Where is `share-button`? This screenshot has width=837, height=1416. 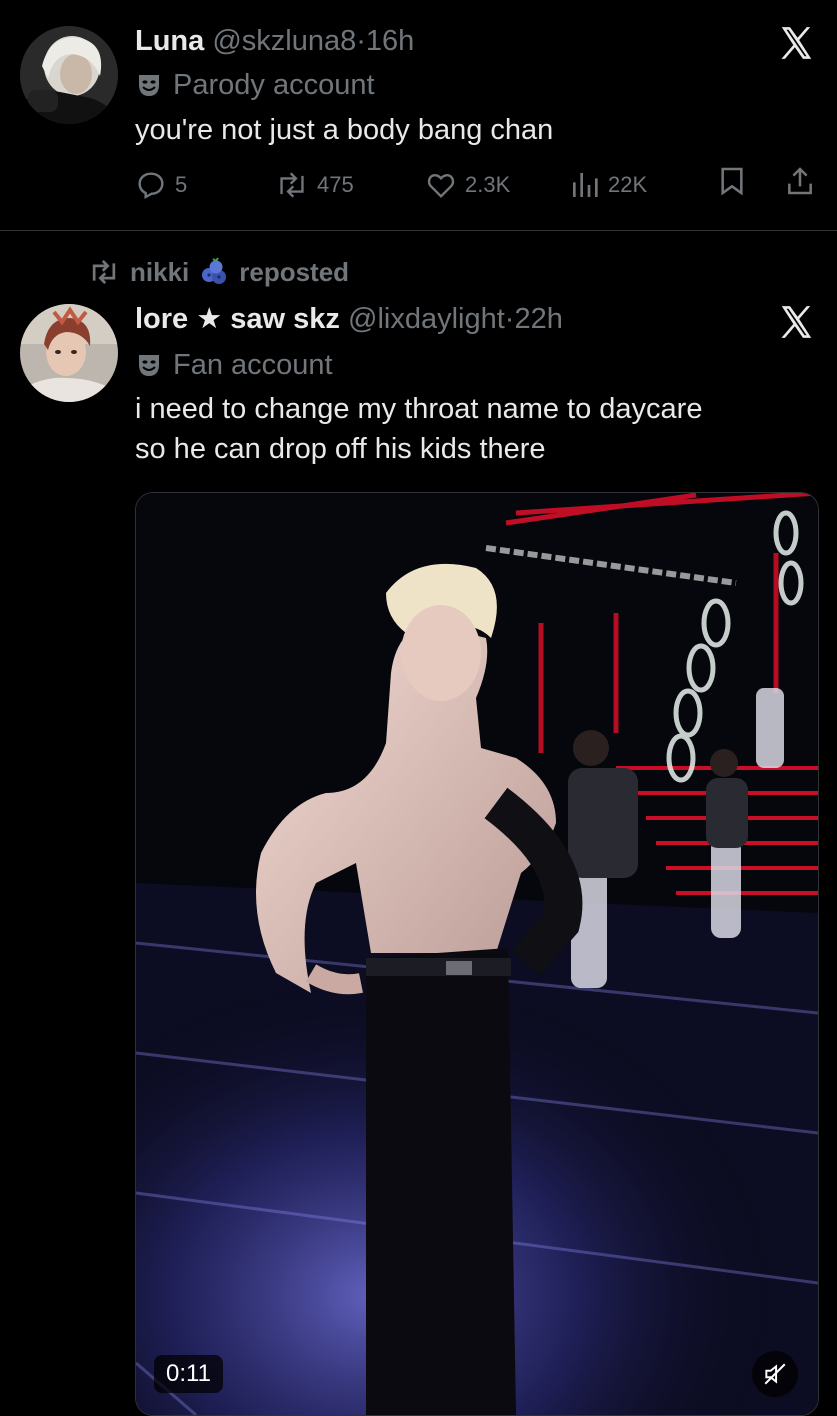
share-button is located at coordinates (800, 181).